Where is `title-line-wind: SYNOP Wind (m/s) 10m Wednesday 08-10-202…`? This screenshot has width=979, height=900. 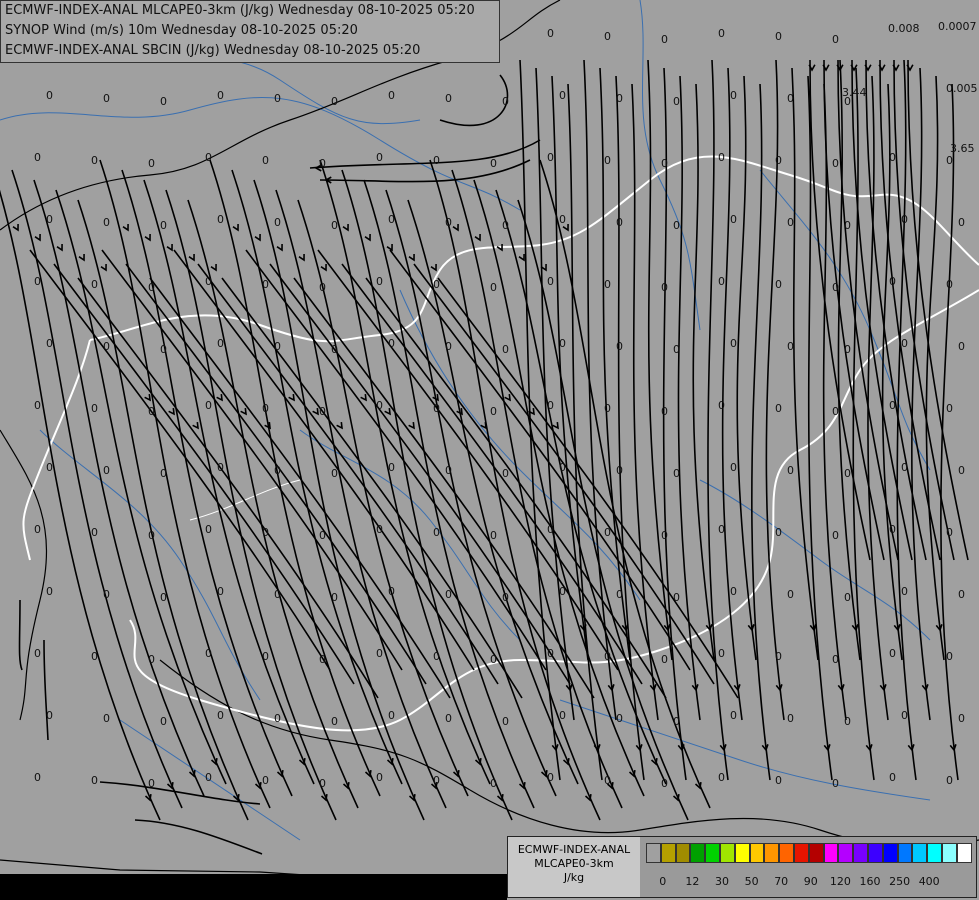
title-line-wind: SYNOP Wind (m/s) 10m Wednesday 08-10-202… is located at coordinates (181, 30).